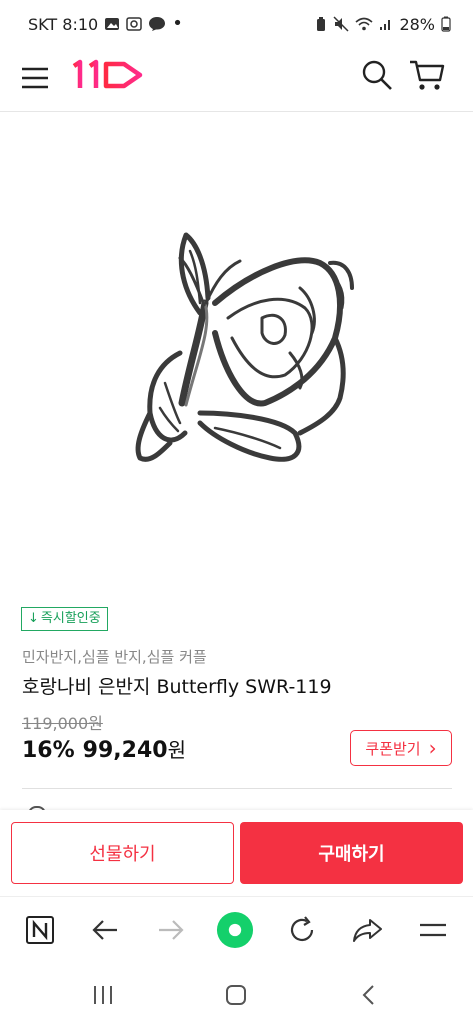  I want to click on naver-home-button, so click(40, 930).